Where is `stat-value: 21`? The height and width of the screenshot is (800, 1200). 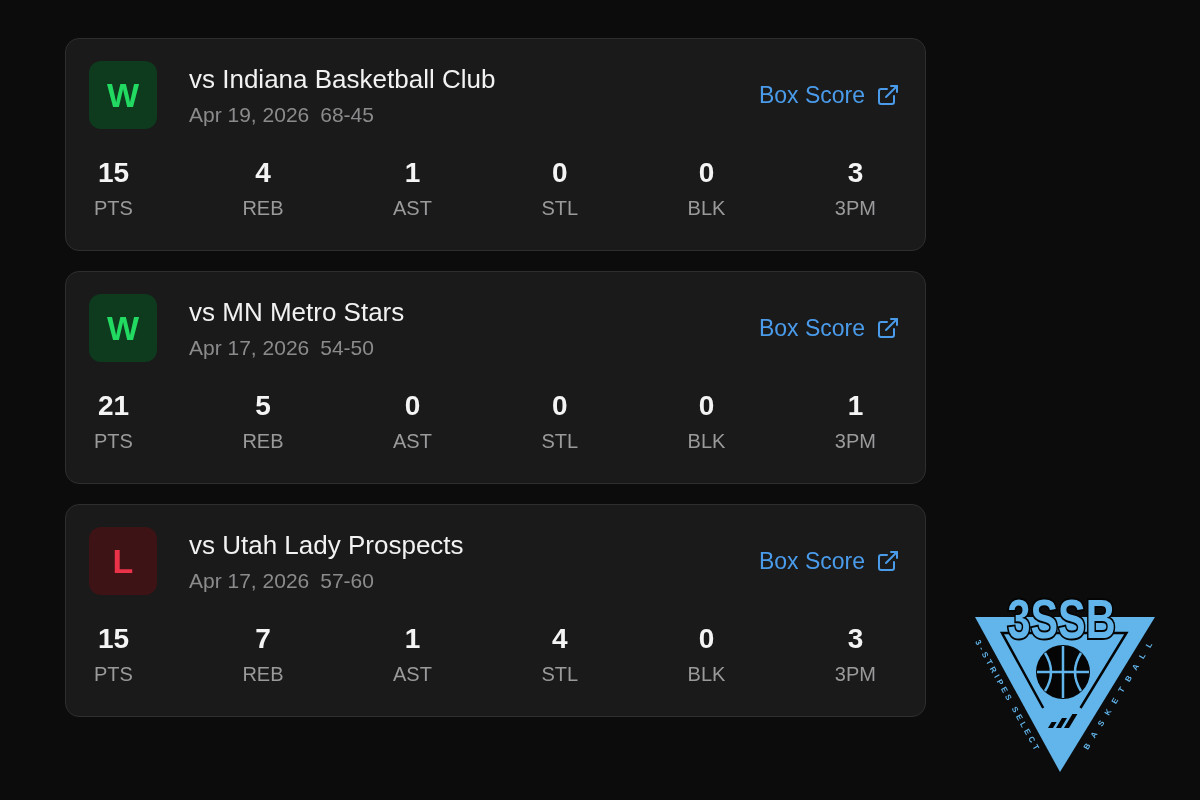 stat-value: 21 is located at coordinates (113, 406).